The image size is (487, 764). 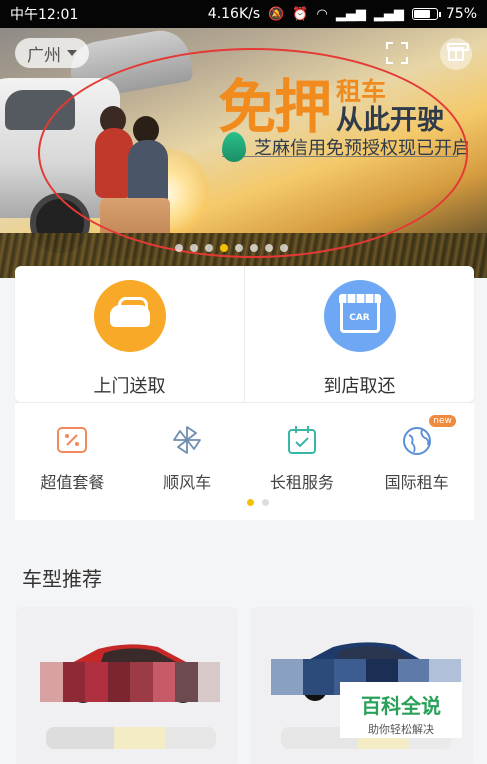 What do you see at coordinates (129, 316) in the screenshot?
I see `car-icon` at bounding box center [129, 316].